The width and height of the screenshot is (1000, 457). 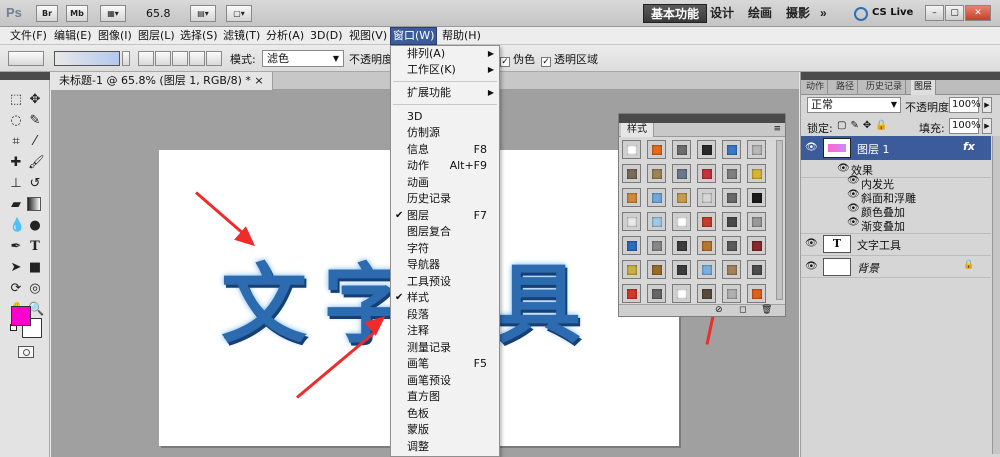 What do you see at coordinates (823, 13) in the screenshot?
I see `more-workspaces-button: »` at bounding box center [823, 13].